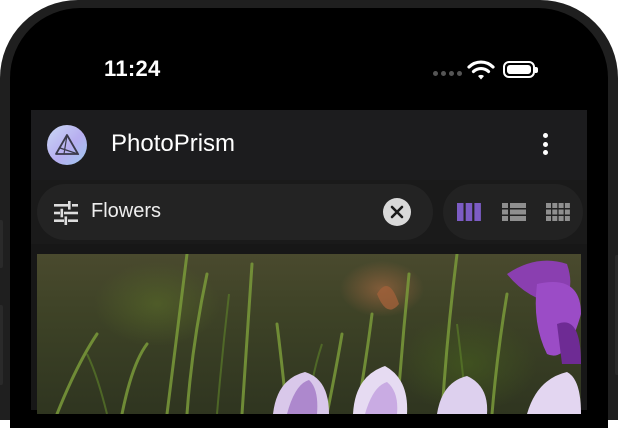 The width and height of the screenshot is (618, 428). What do you see at coordinates (66, 213) in the screenshot?
I see `tune-sliders-icon` at bounding box center [66, 213].